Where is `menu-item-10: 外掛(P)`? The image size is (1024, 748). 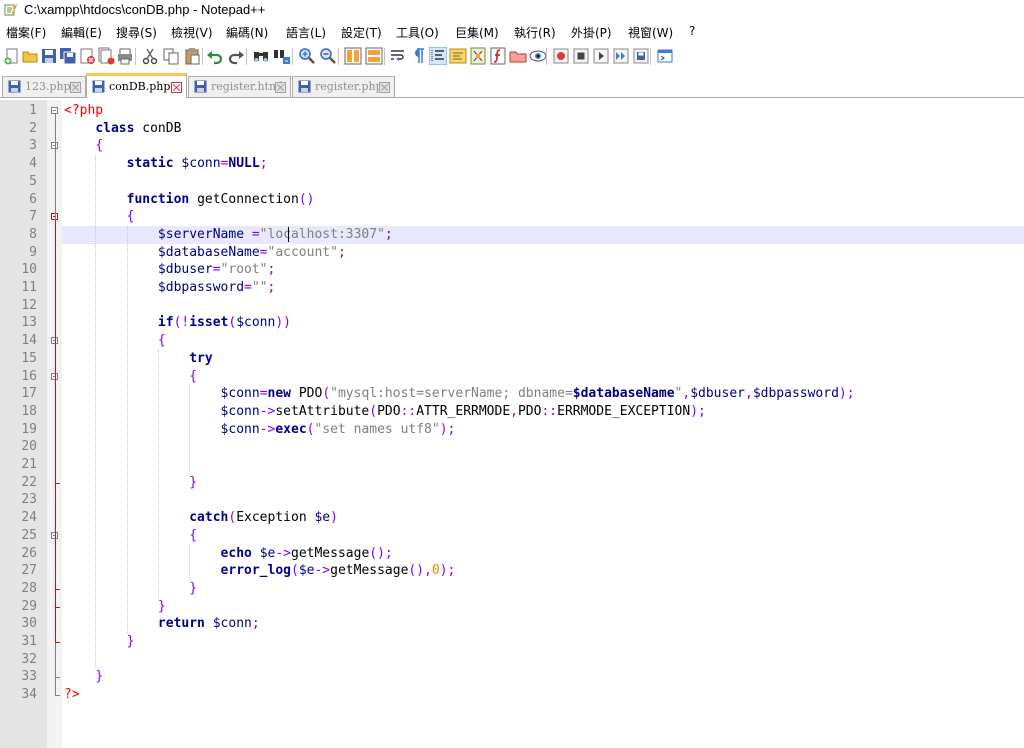 menu-item-10: 外掛(P) is located at coordinates (591, 32).